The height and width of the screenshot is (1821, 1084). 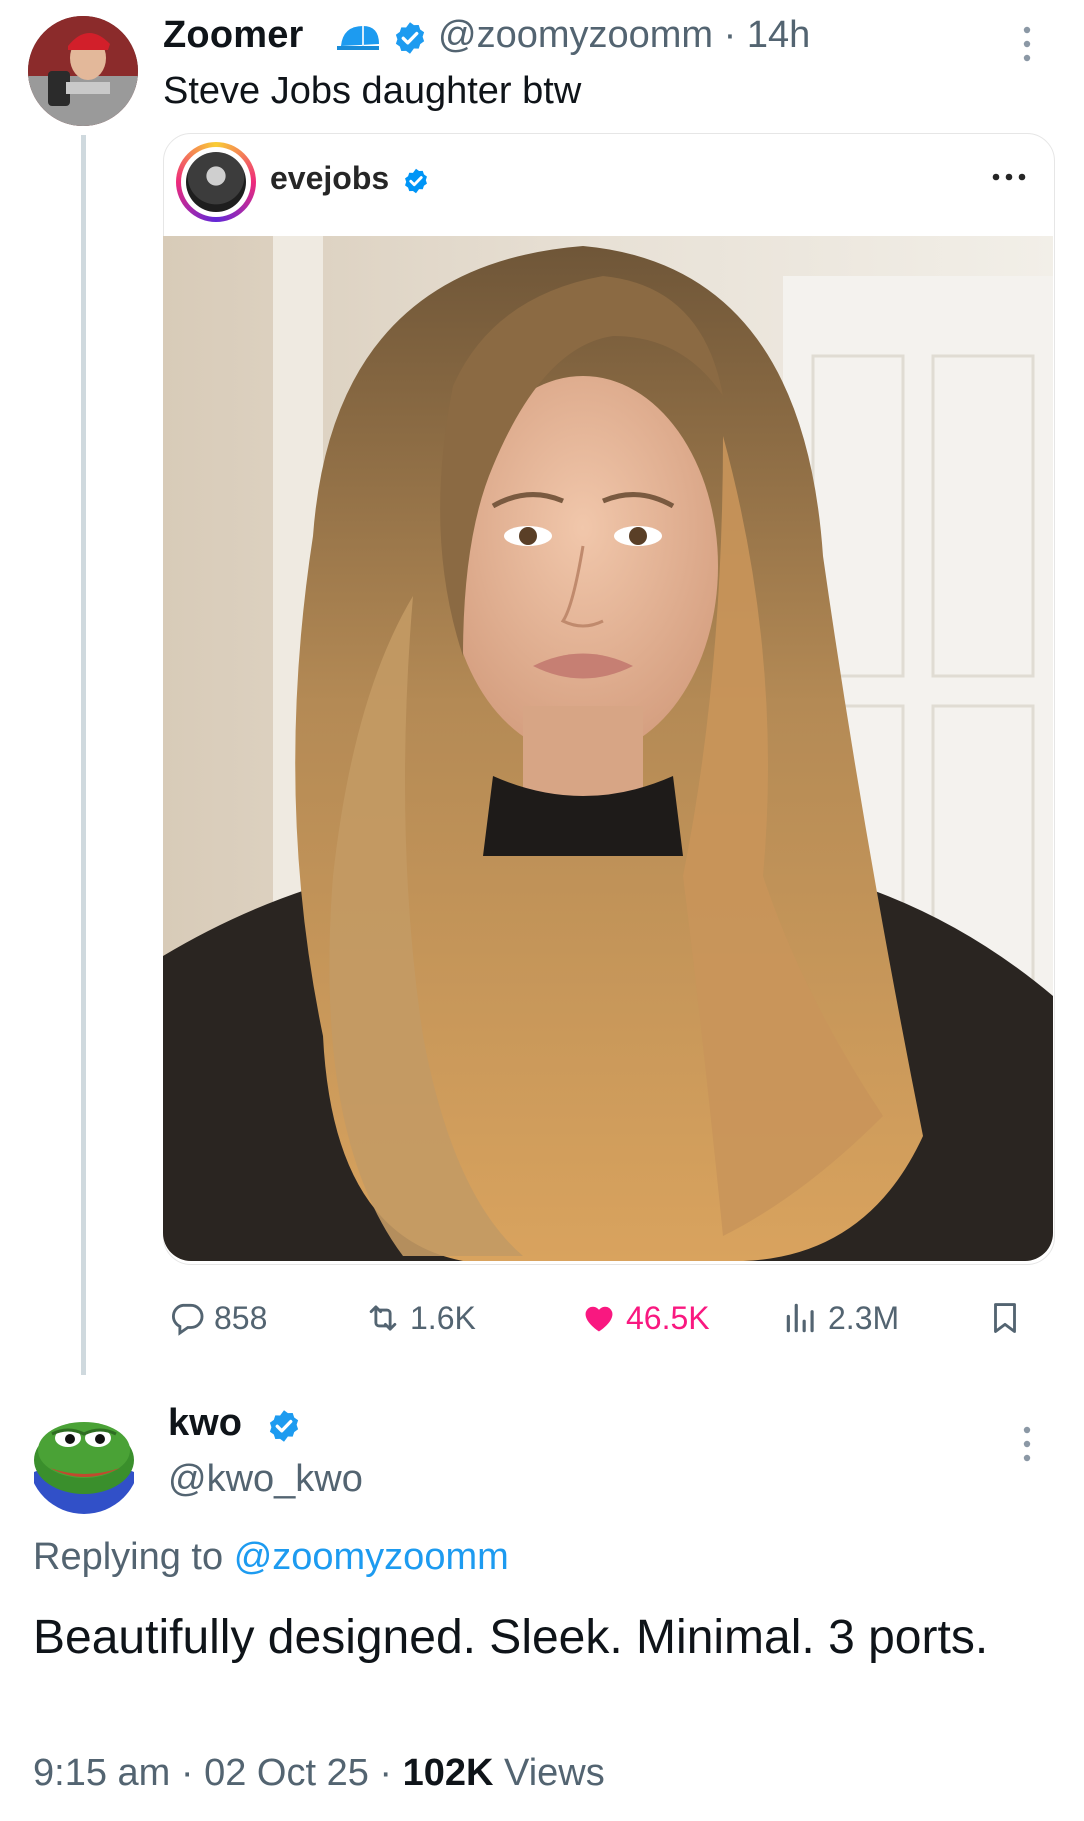 What do you see at coordinates (233, 35) in the screenshot?
I see `author-name: Zoomer` at bounding box center [233, 35].